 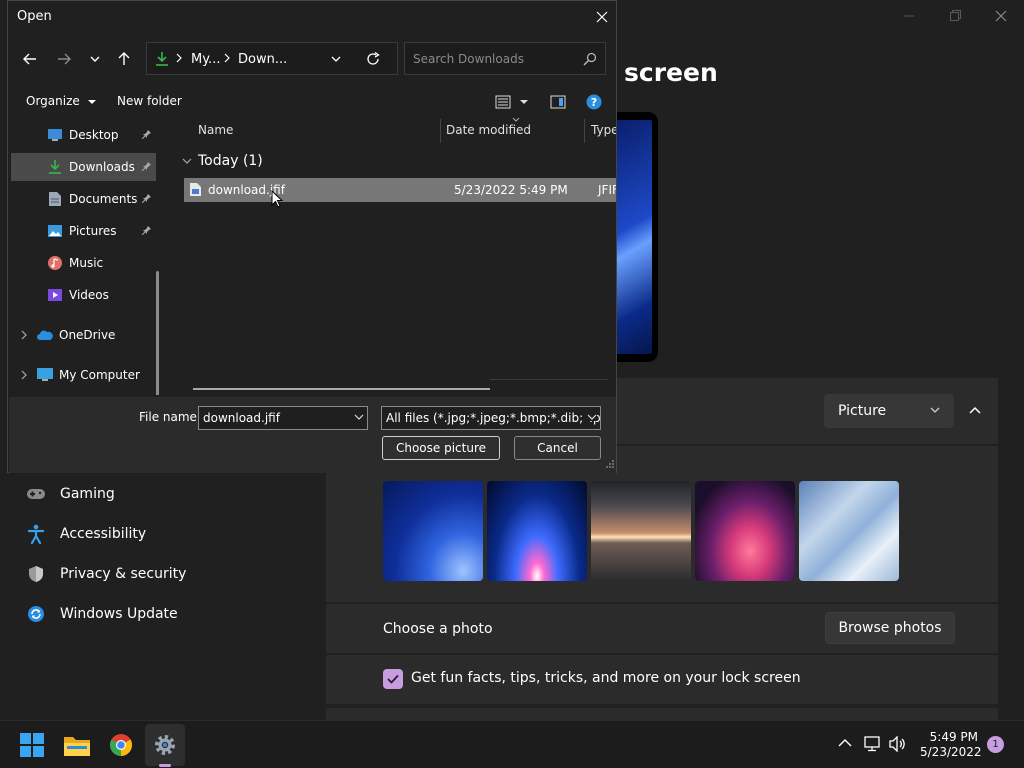 What do you see at coordinates (36, 614) in the screenshot?
I see `update-icon` at bounding box center [36, 614].